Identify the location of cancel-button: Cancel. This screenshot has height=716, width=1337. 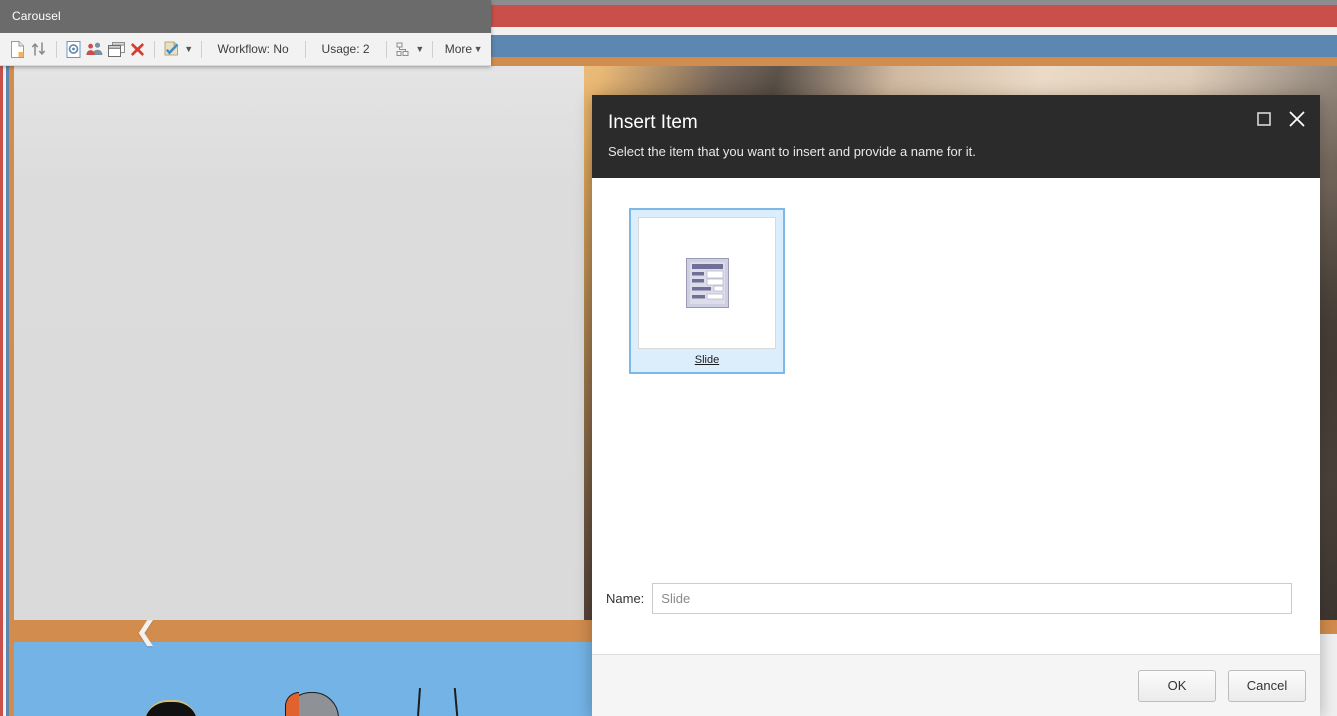
(1267, 685).